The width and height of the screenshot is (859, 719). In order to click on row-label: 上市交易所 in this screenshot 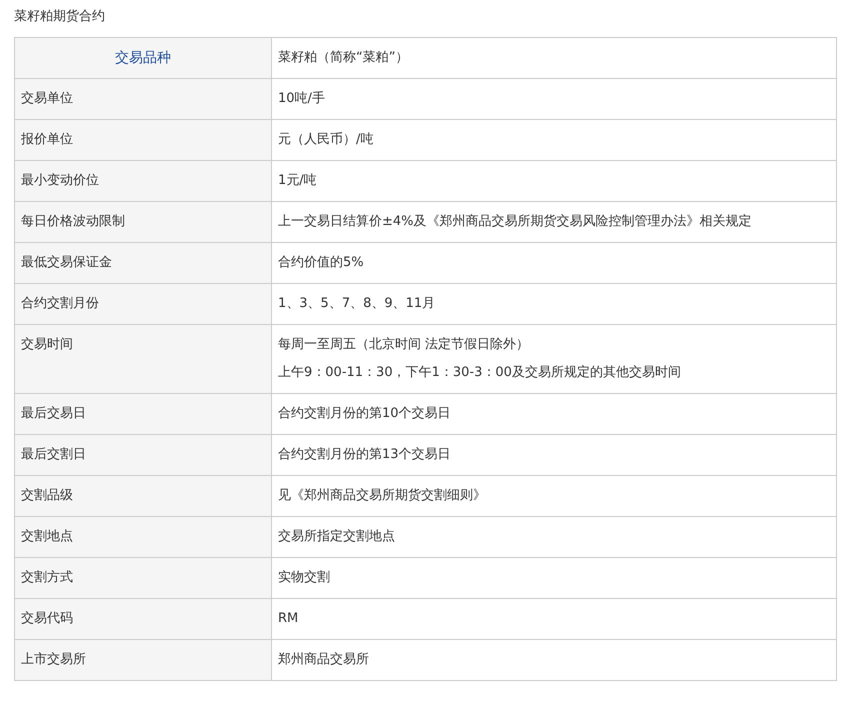, I will do `click(143, 660)`.